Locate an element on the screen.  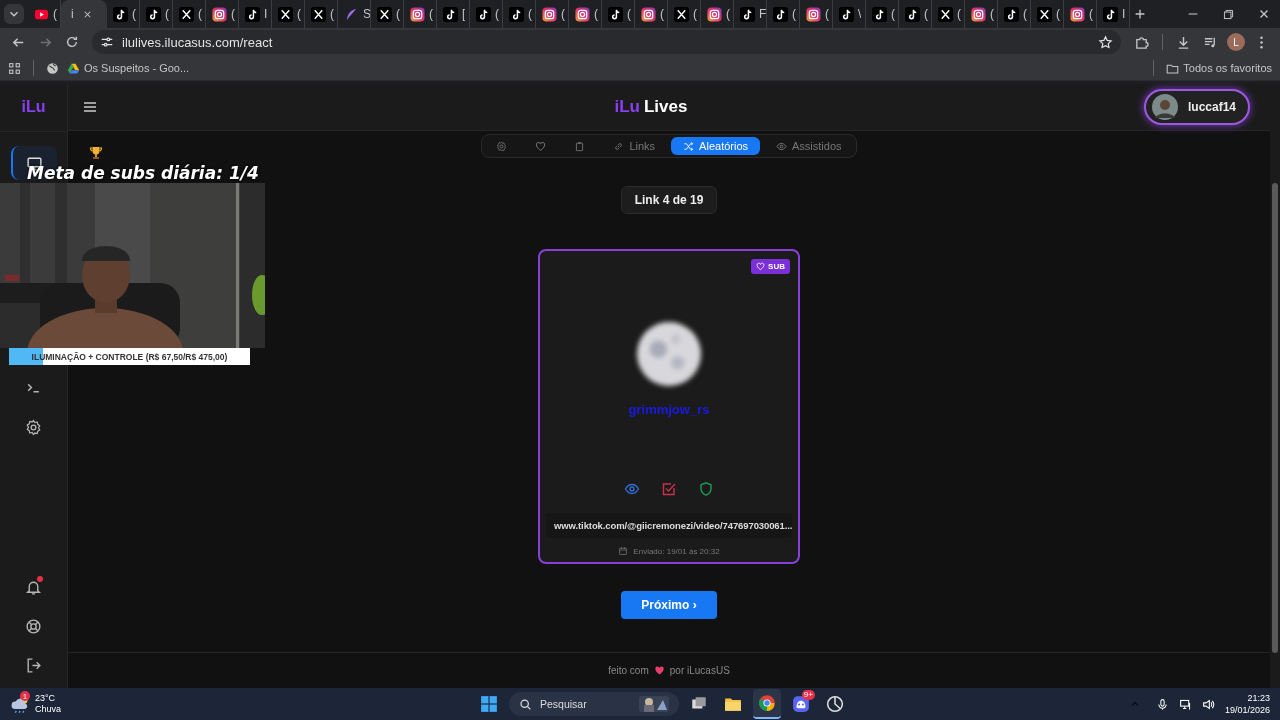
taskbar-app is located at coordinates (766, 704).